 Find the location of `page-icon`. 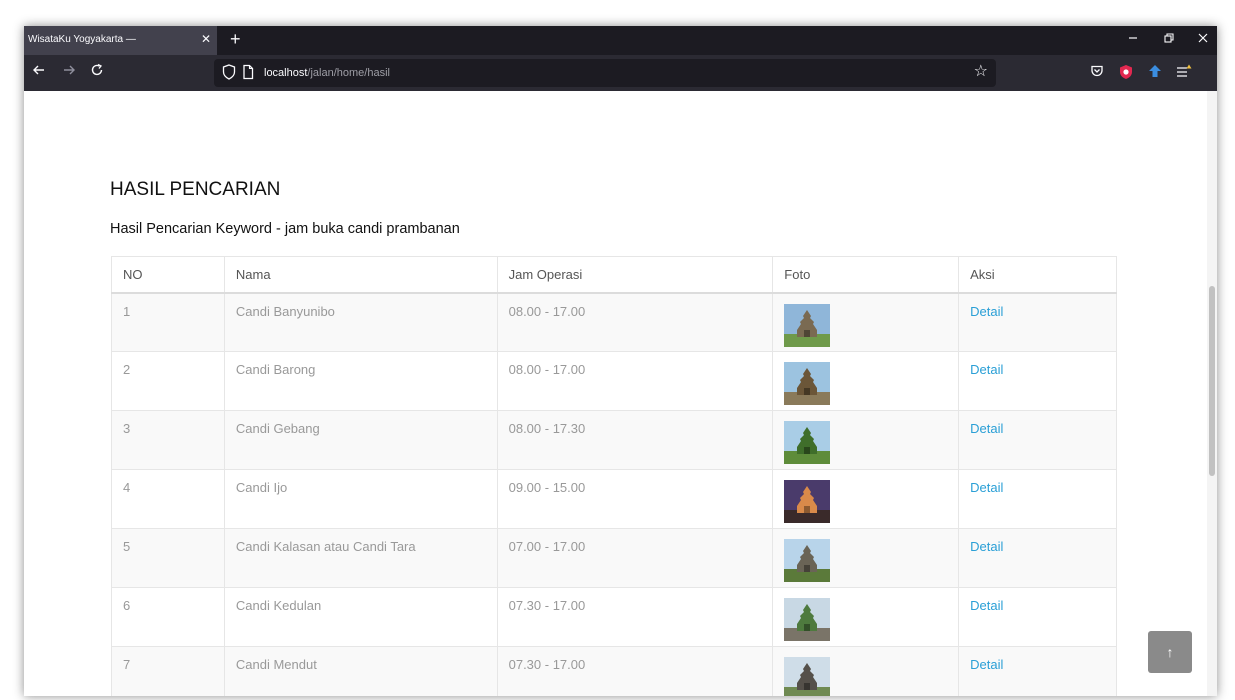

page-icon is located at coordinates (248, 74).